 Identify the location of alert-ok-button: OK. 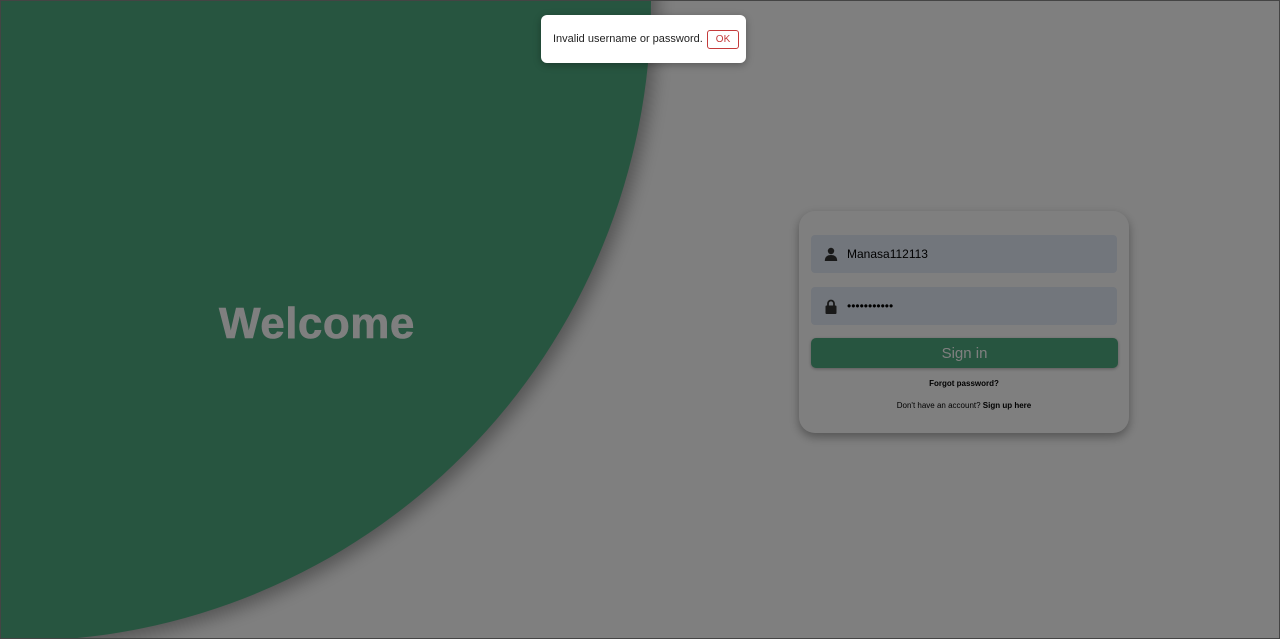
(723, 39).